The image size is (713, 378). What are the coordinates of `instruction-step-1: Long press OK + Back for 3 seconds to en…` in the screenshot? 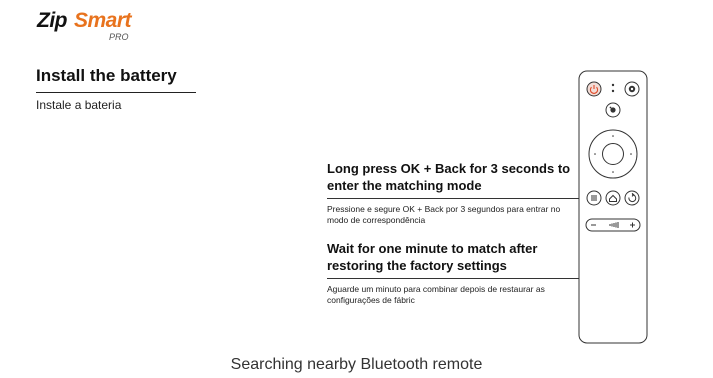 It's located at (454, 192).